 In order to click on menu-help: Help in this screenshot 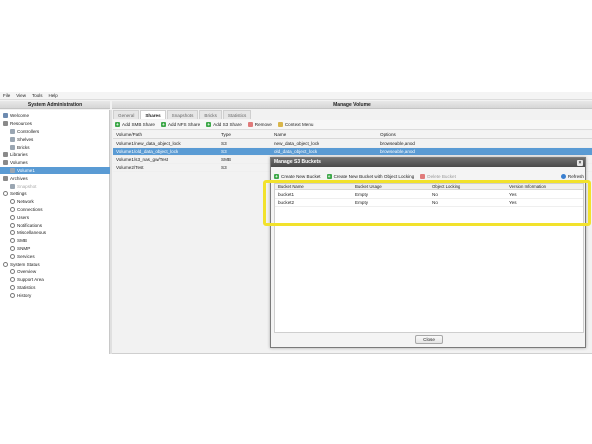, I will do `click(52, 95)`.